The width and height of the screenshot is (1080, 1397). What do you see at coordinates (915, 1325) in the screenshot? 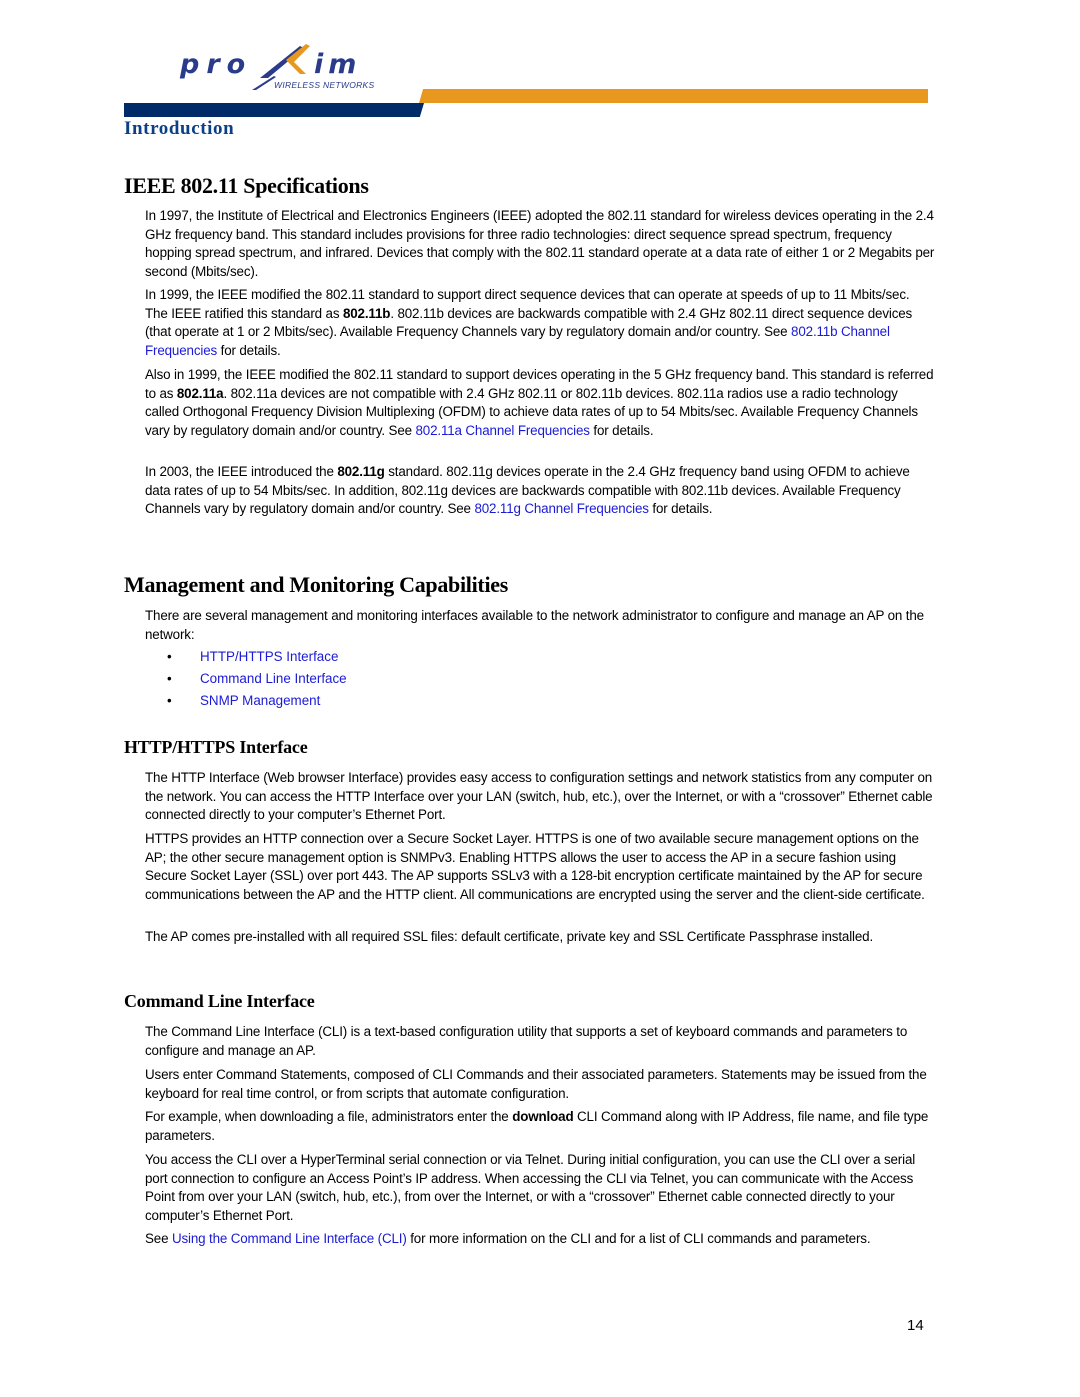
I see `page-number: 14` at bounding box center [915, 1325].